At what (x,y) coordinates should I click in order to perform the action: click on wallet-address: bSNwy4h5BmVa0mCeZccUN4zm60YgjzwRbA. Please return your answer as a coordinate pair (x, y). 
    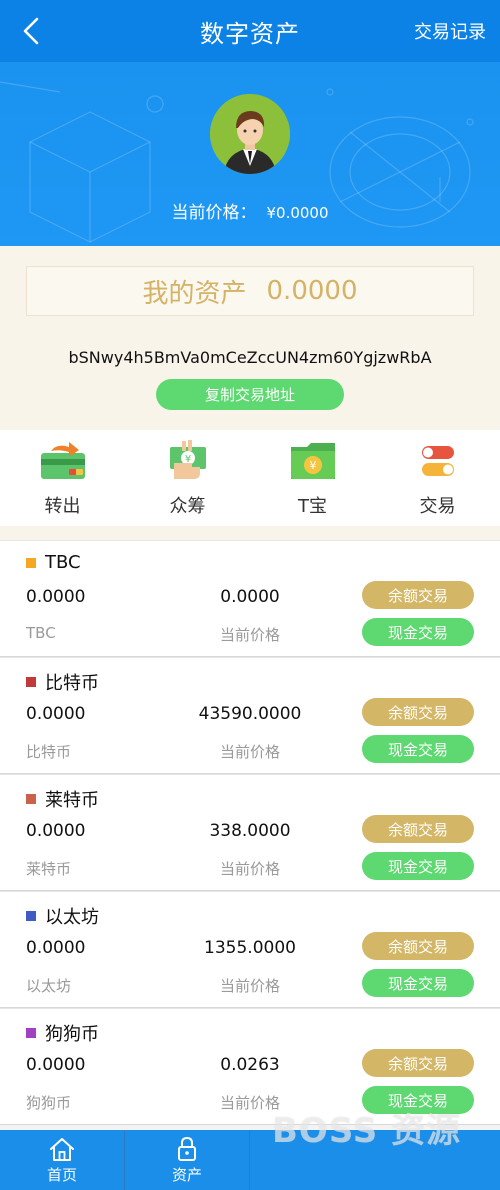
    Looking at the image, I should click on (250, 357).